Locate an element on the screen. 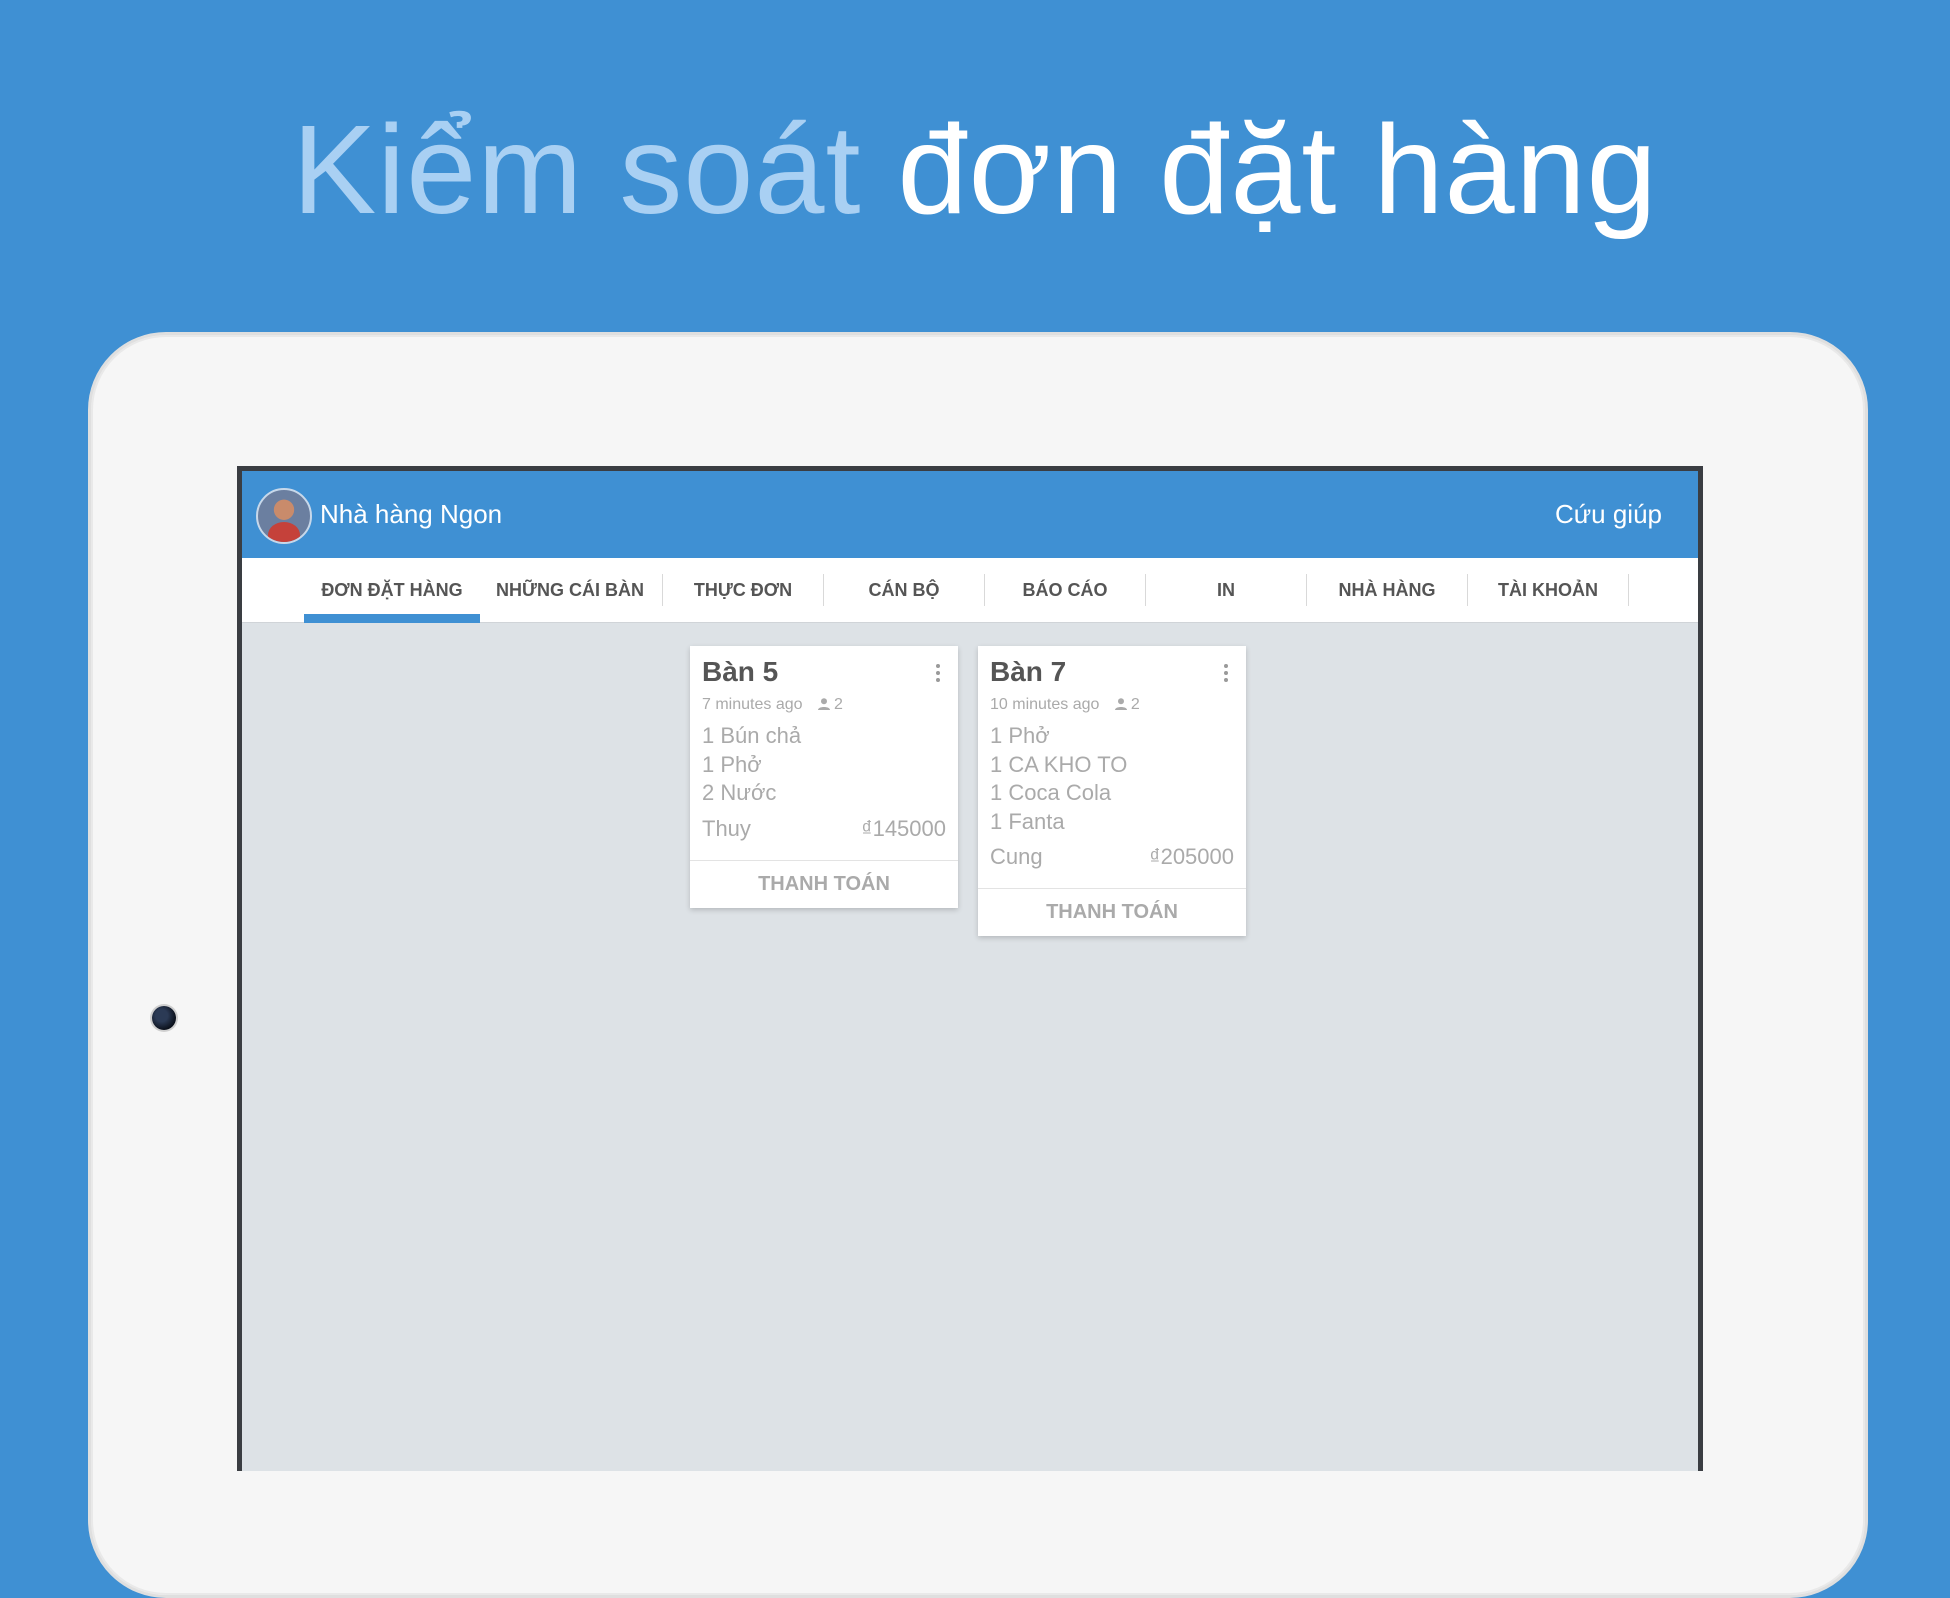  headline-part-2: đơn đặt hàng is located at coordinates (1277, 169).